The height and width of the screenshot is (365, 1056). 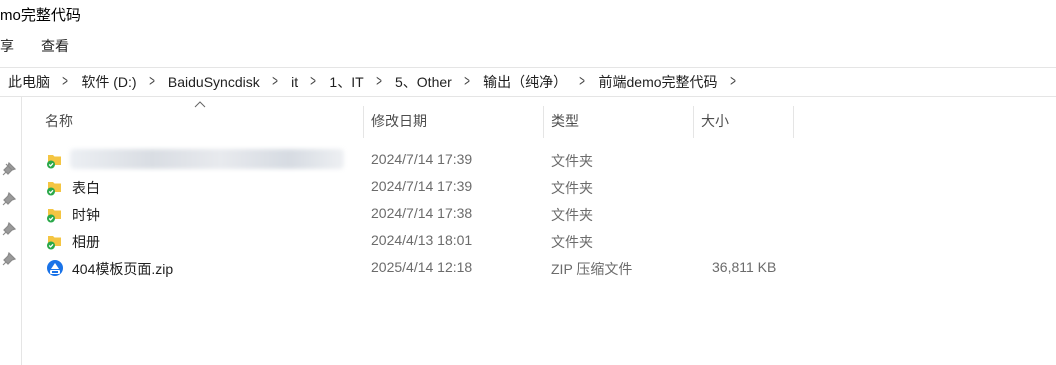 I want to click on navigation-pane, so click(x=11, y=230).